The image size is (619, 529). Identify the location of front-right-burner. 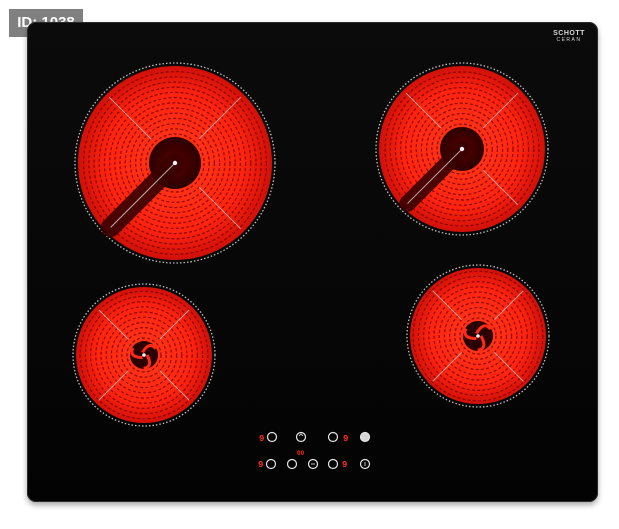
(478, 336).